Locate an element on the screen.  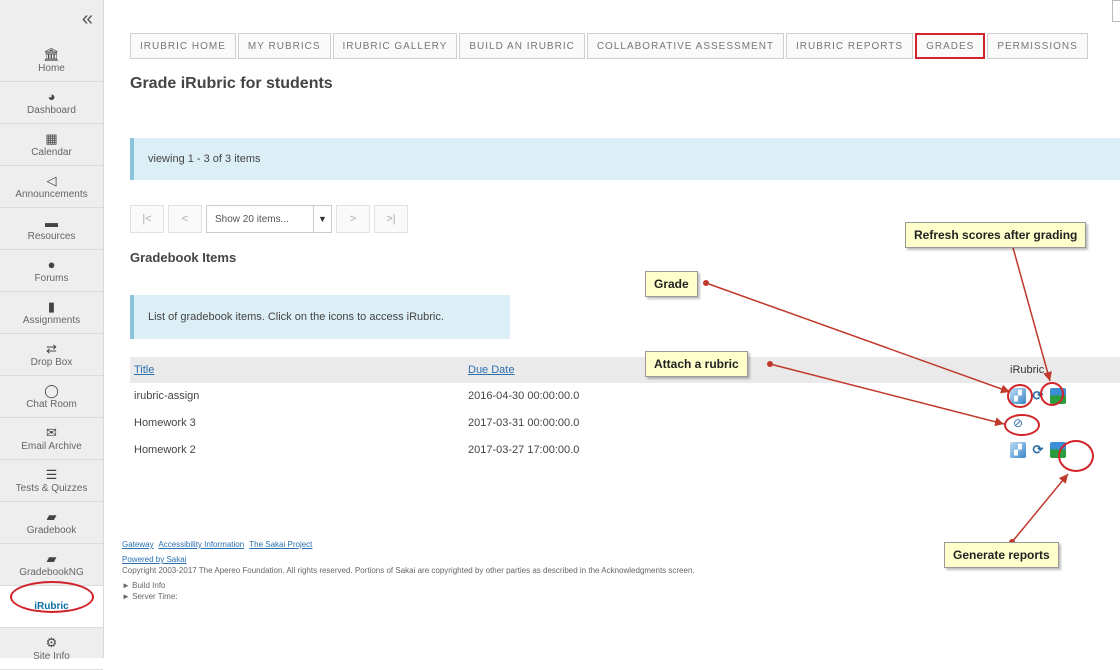
sidebar-item-label: GradebookNG is located at coordinates (51, 572).